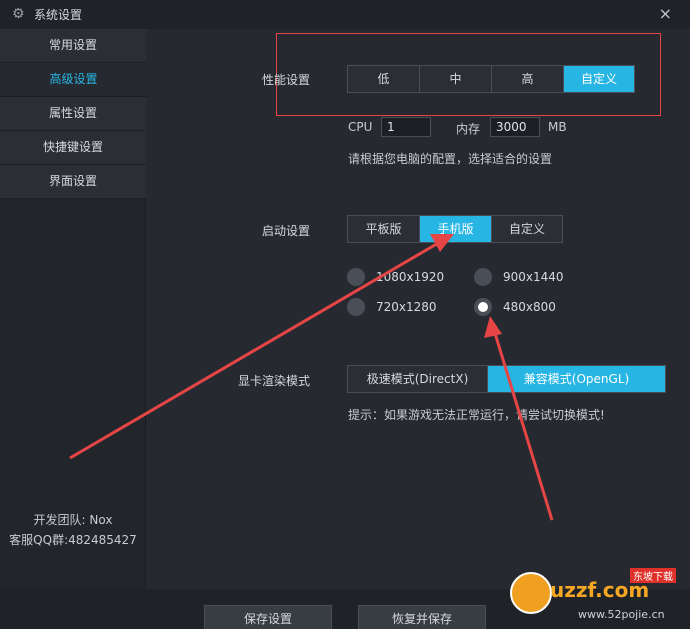  Describe the element at coordinates (519, 418) in the screenshot. I see `arrow-to-480x800` at that location.